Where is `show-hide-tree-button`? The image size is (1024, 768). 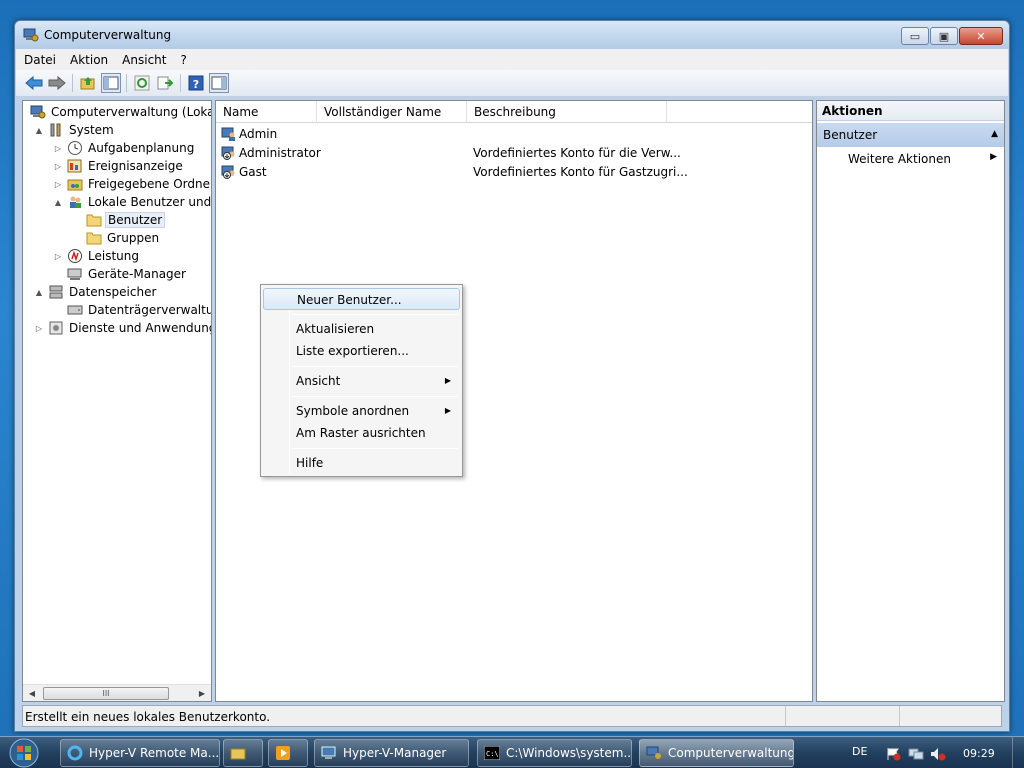
show-hide-tree-button is located at coordinates (111, 83).